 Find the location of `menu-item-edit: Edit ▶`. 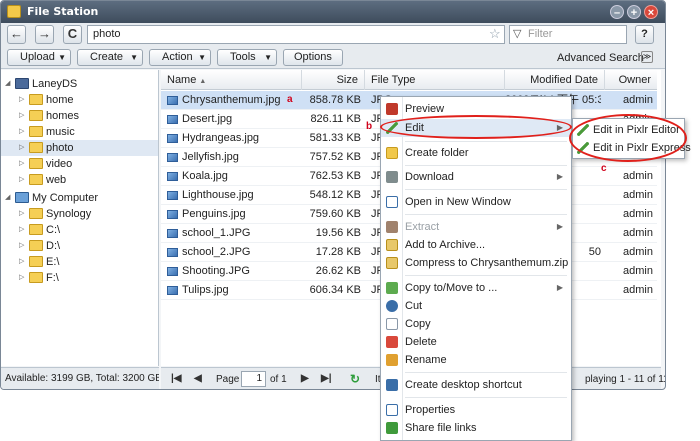

menu-item-edit: Edit ▶ is located at coordinates (476, 128).